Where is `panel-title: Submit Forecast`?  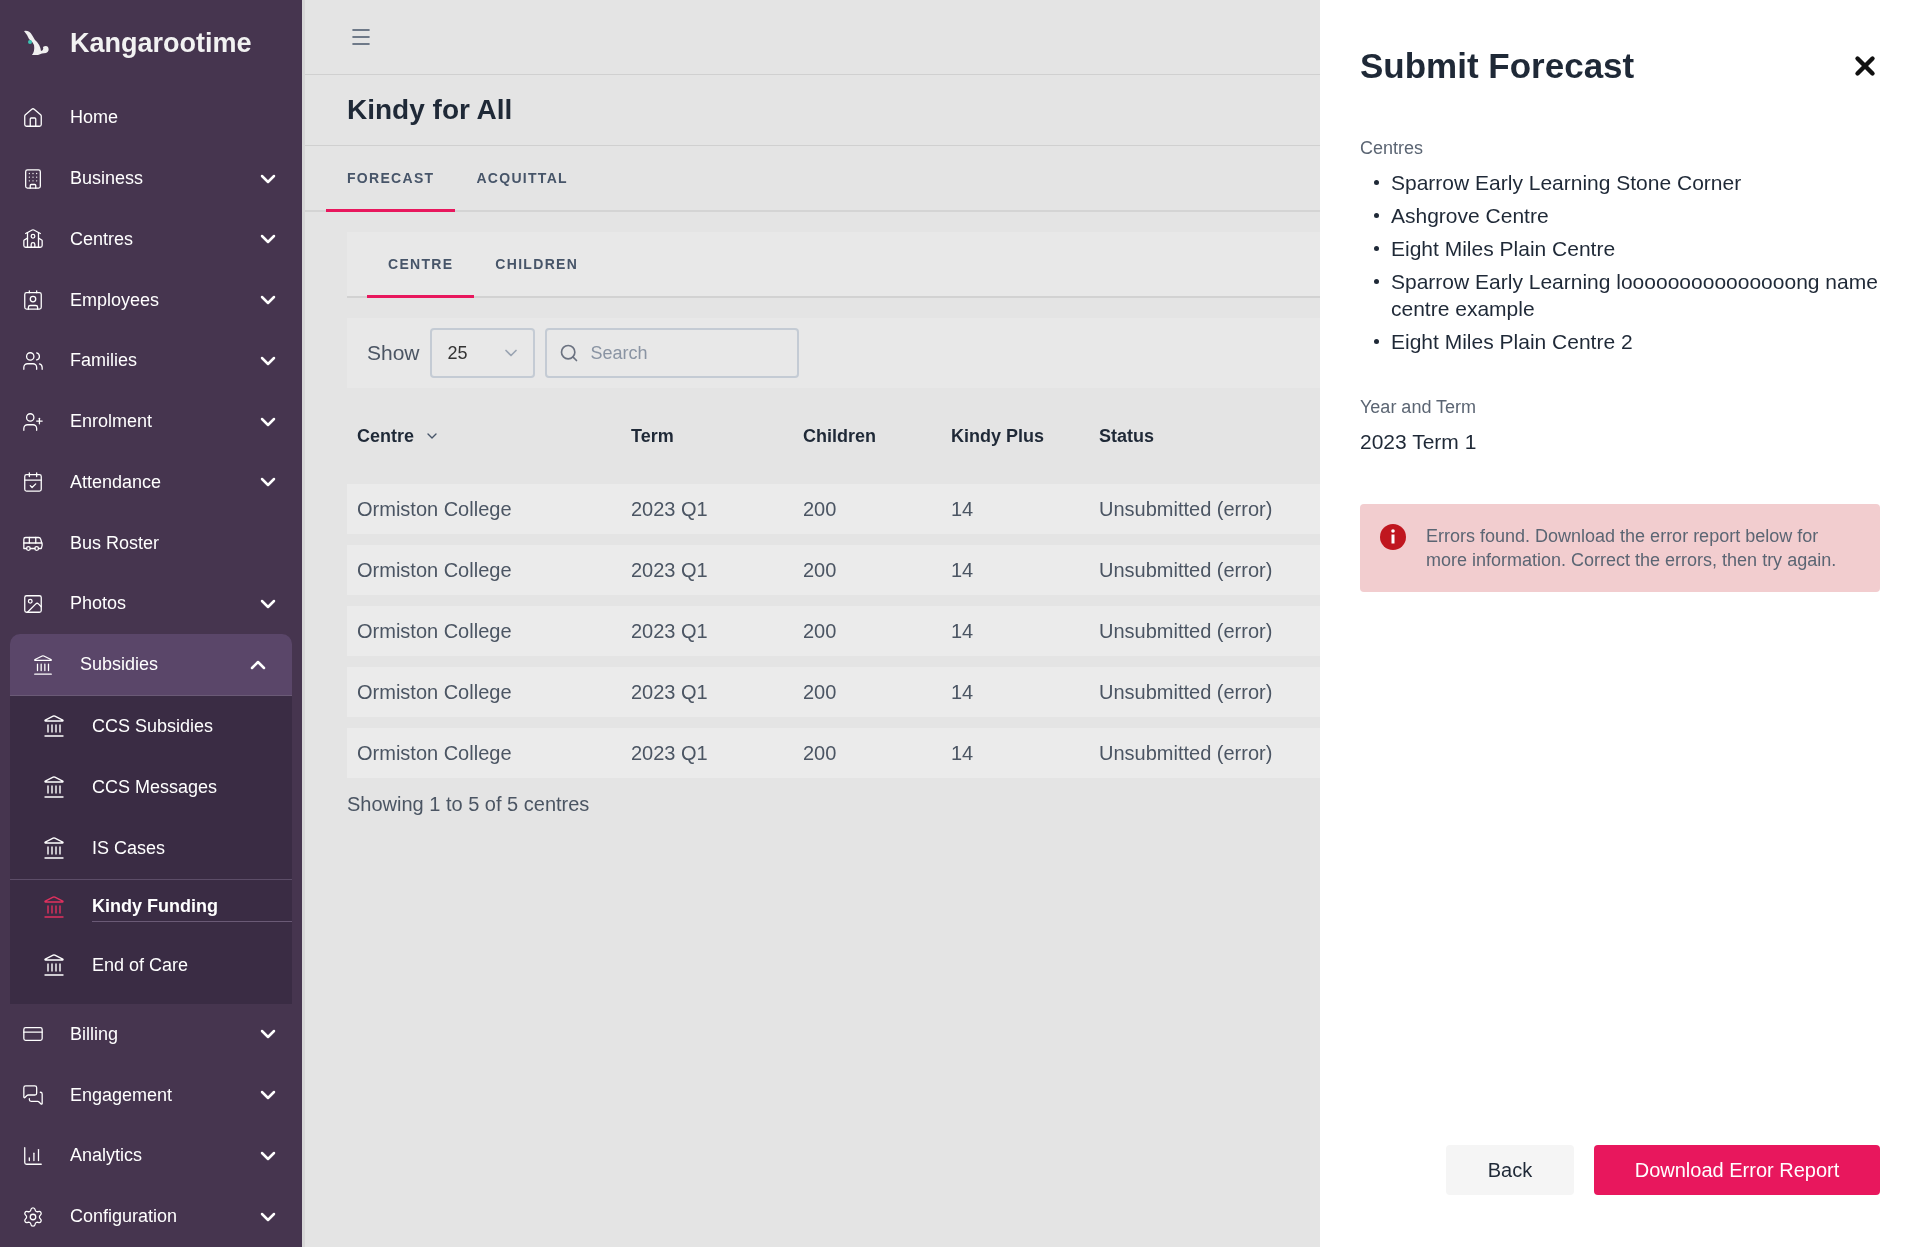
panel-title: Submit Forecast is located at coordinates (1497, 66).